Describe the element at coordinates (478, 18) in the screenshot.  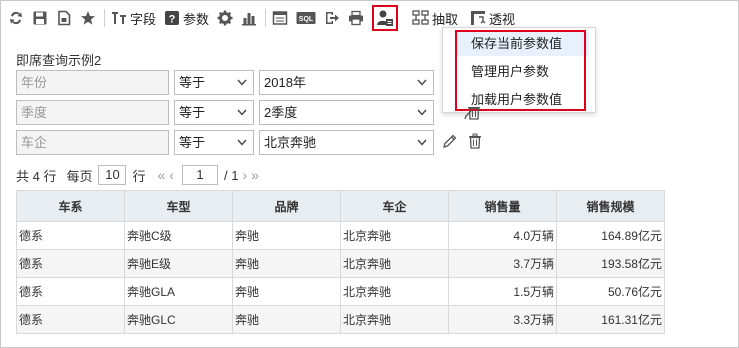
I see `pivot-icon` at that location.